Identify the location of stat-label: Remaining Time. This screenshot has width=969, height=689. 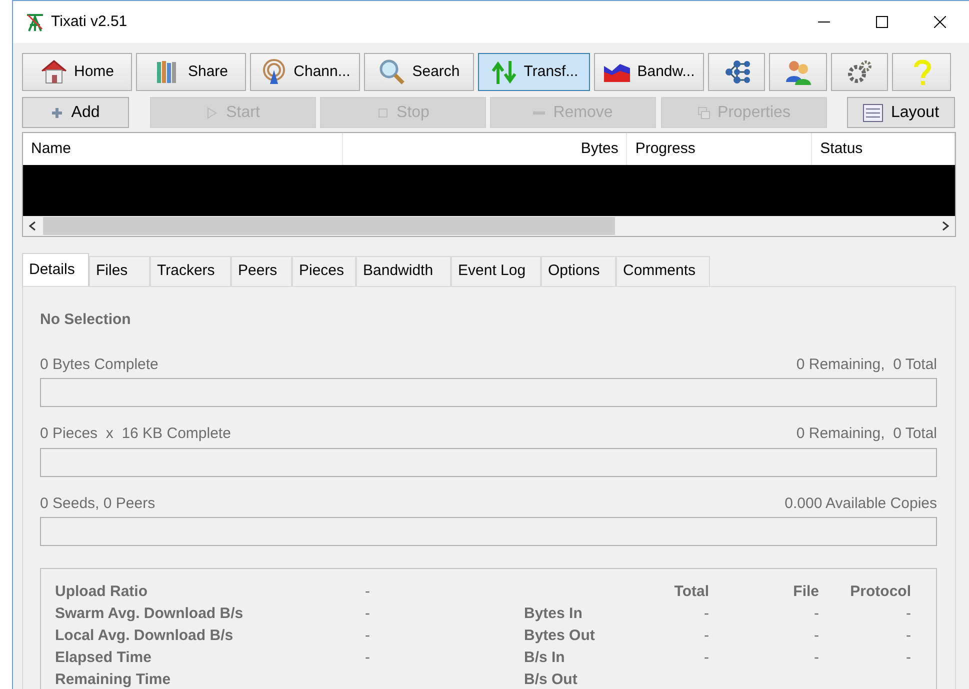
(113, 679).